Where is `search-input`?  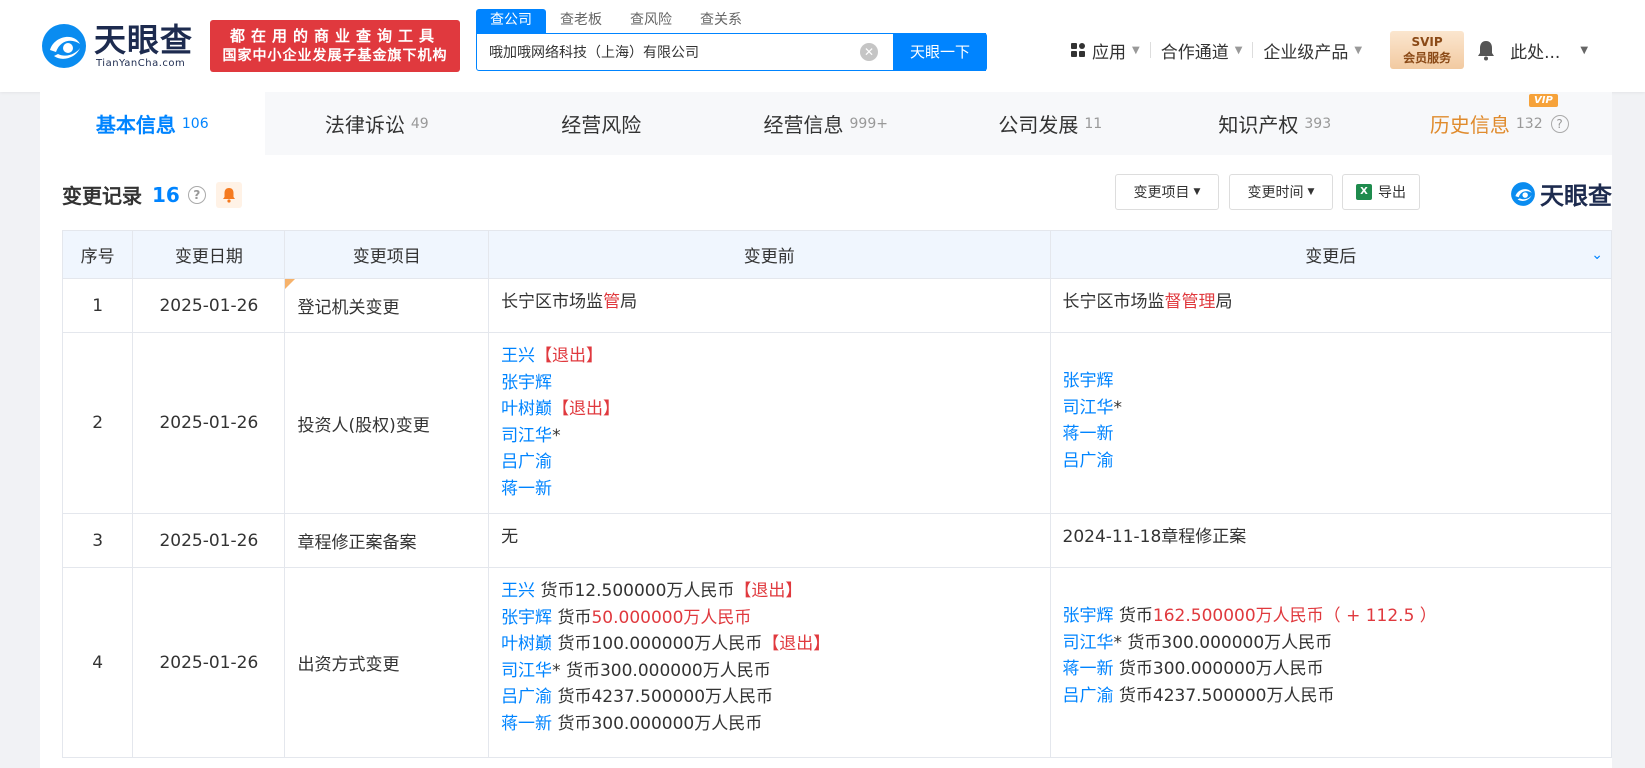 search-input is located at coordinates (684, 52).